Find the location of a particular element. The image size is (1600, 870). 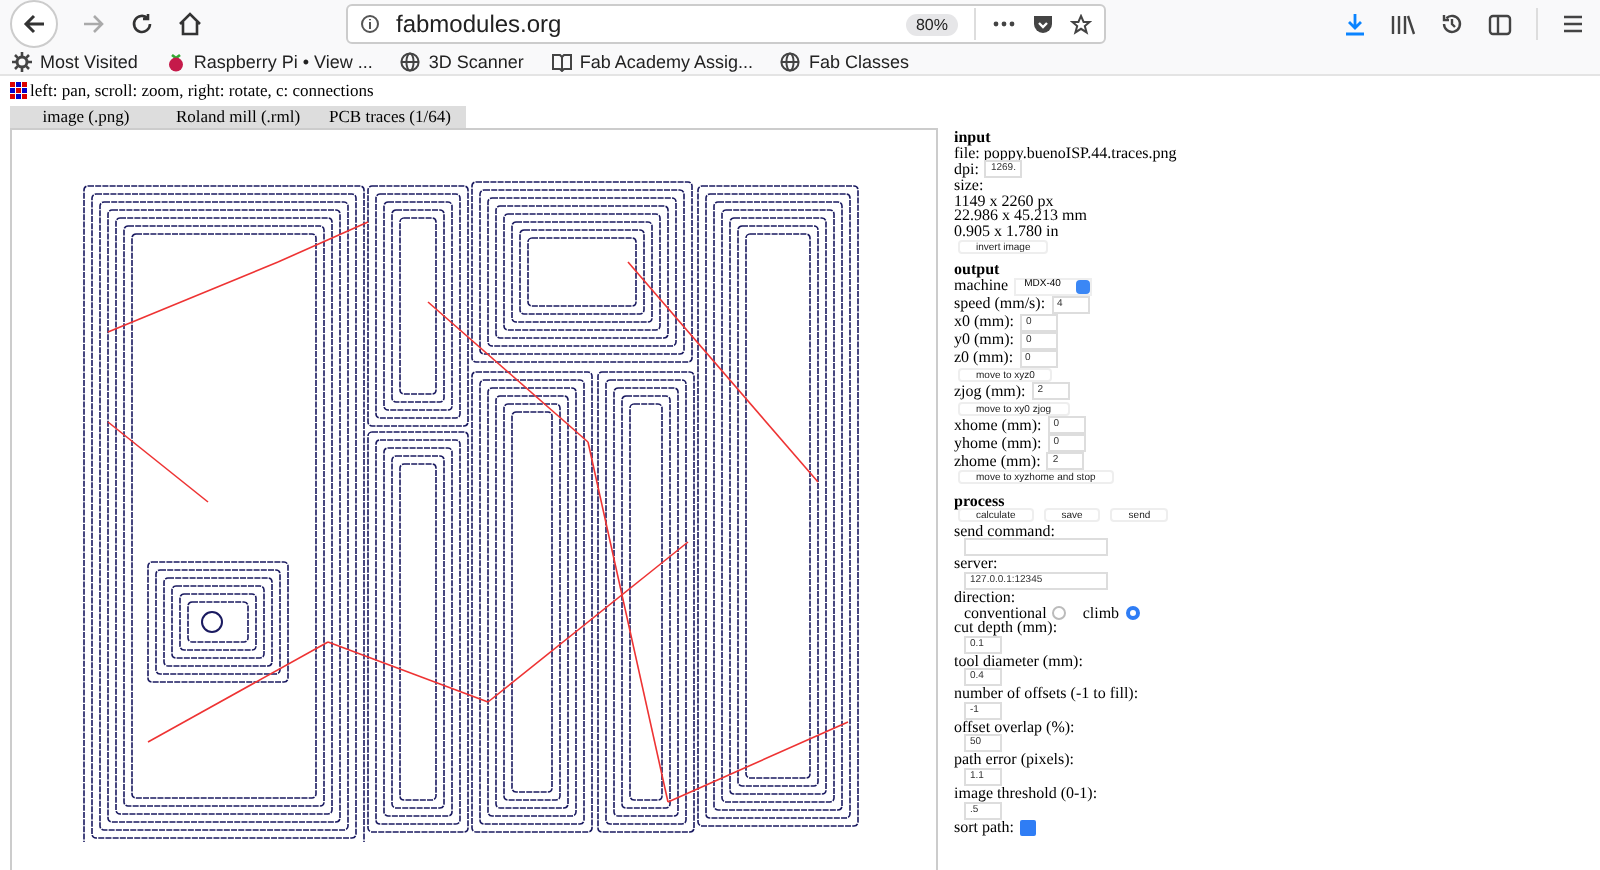

star-icon is located at coordinates (1081, 24).